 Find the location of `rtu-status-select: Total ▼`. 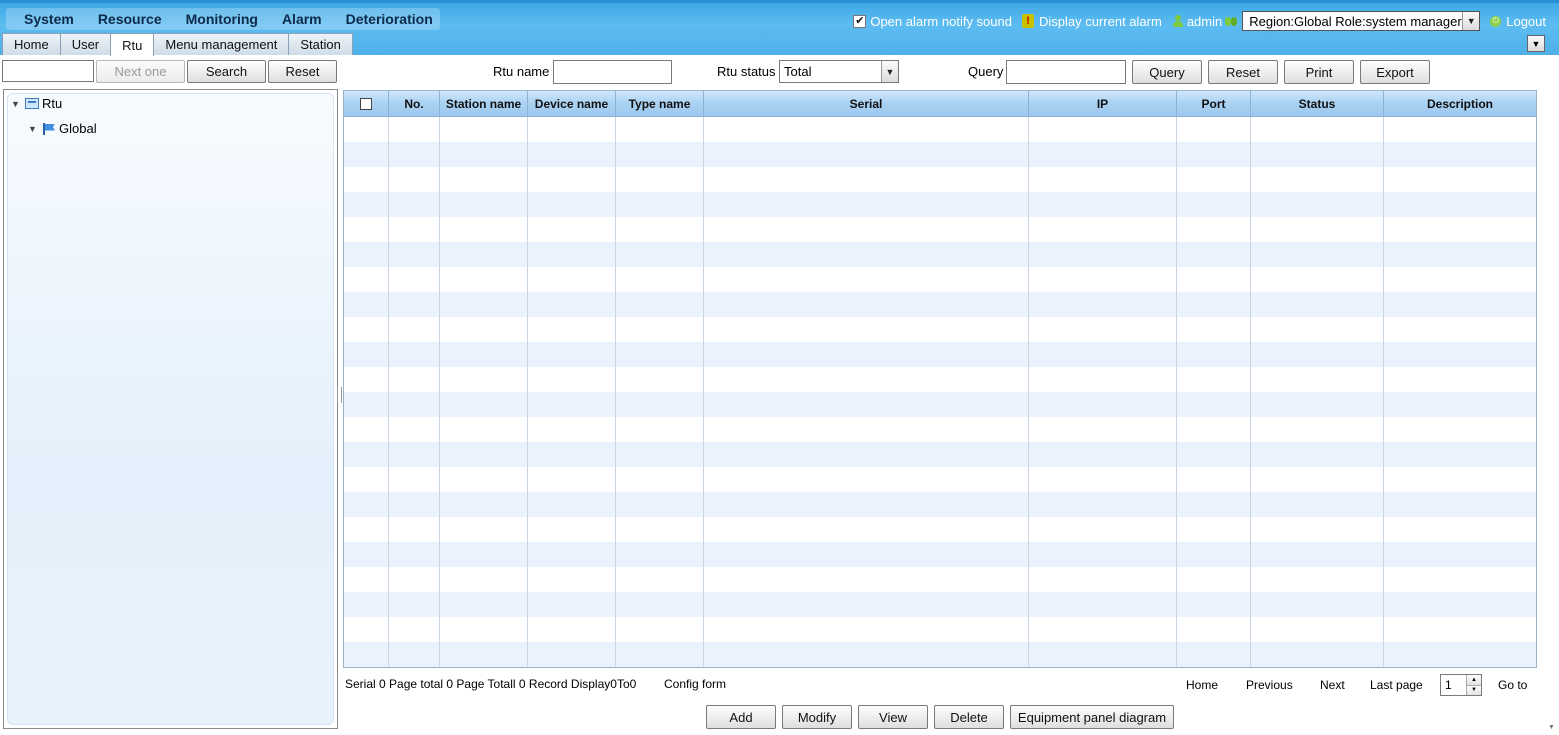

rtu-status-select: Total ▼ is located at coordinates (839, 71).